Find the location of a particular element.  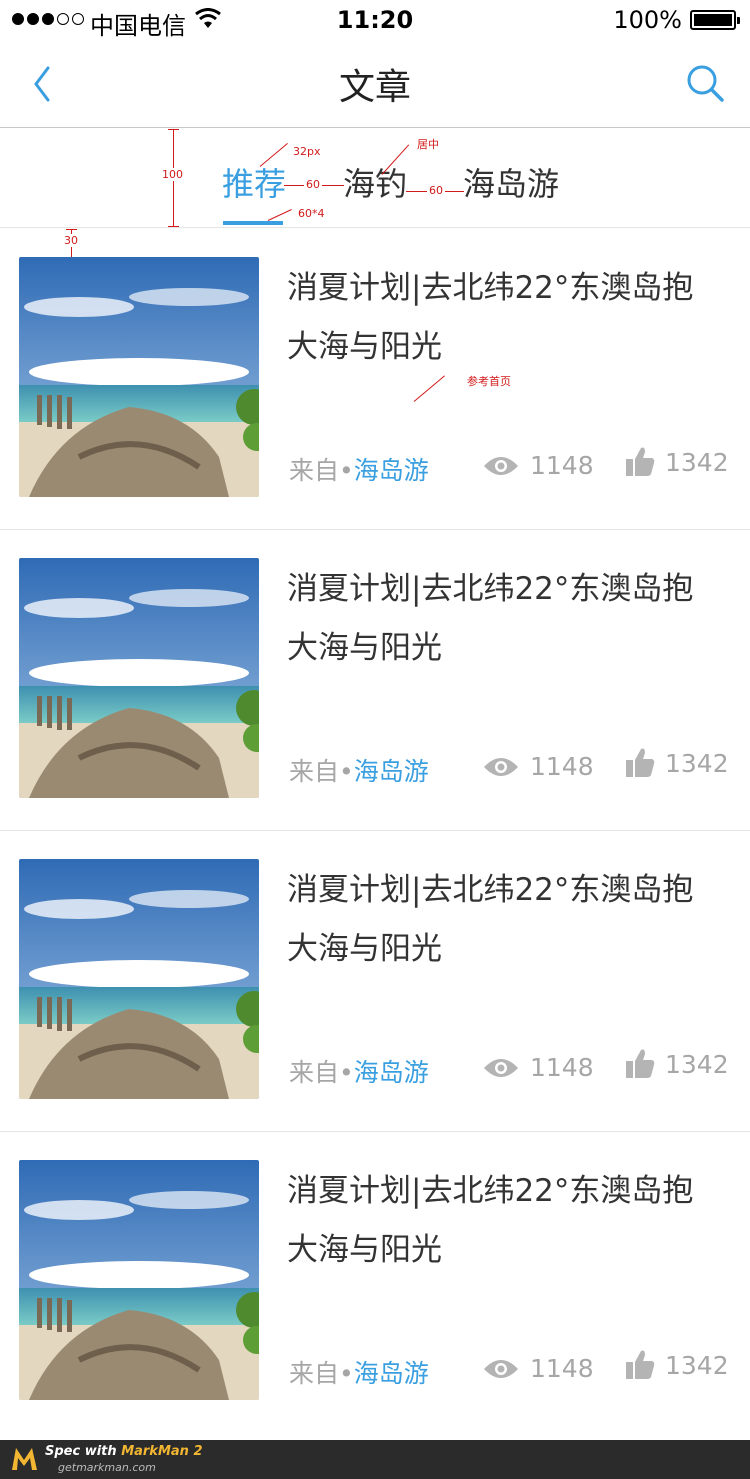

footer-brand: MarkMan 2 is located at coordinates (162, 1451).